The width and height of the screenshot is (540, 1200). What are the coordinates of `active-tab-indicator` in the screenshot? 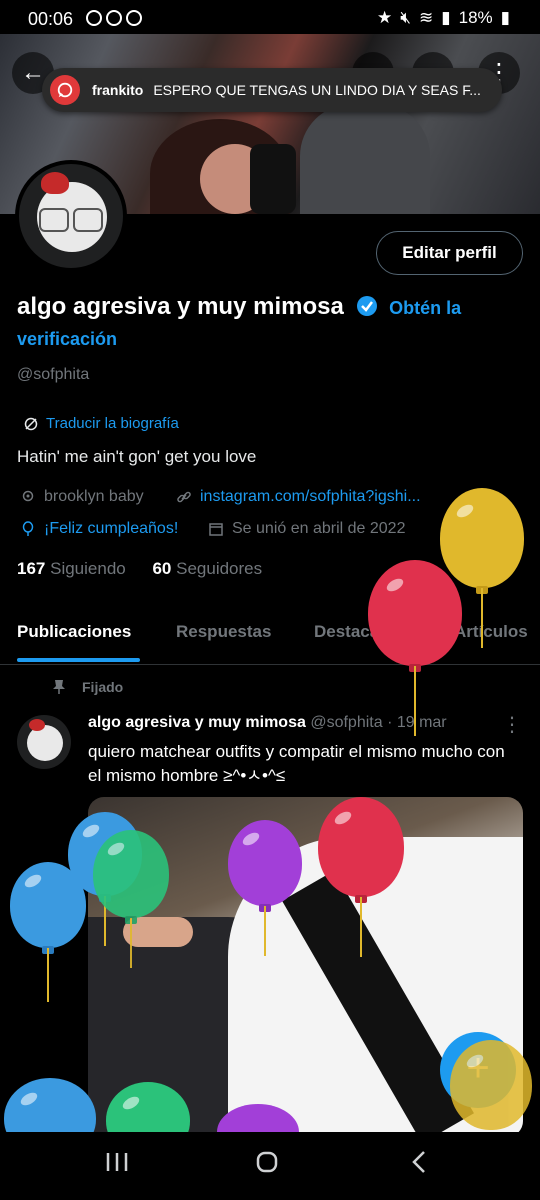 It's located at (78, 660).